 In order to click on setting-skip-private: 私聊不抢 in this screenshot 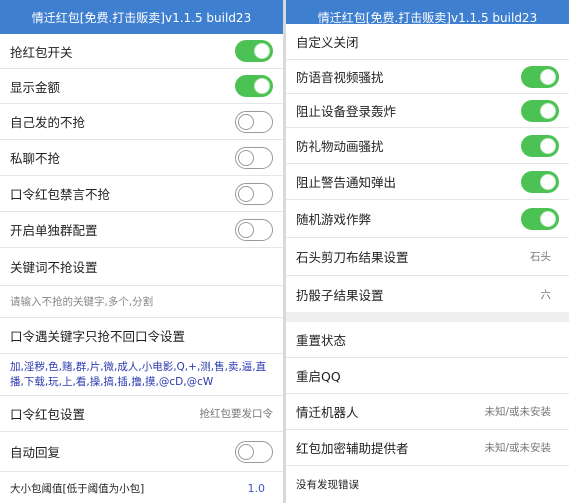, I will do `click(141, 158)`.